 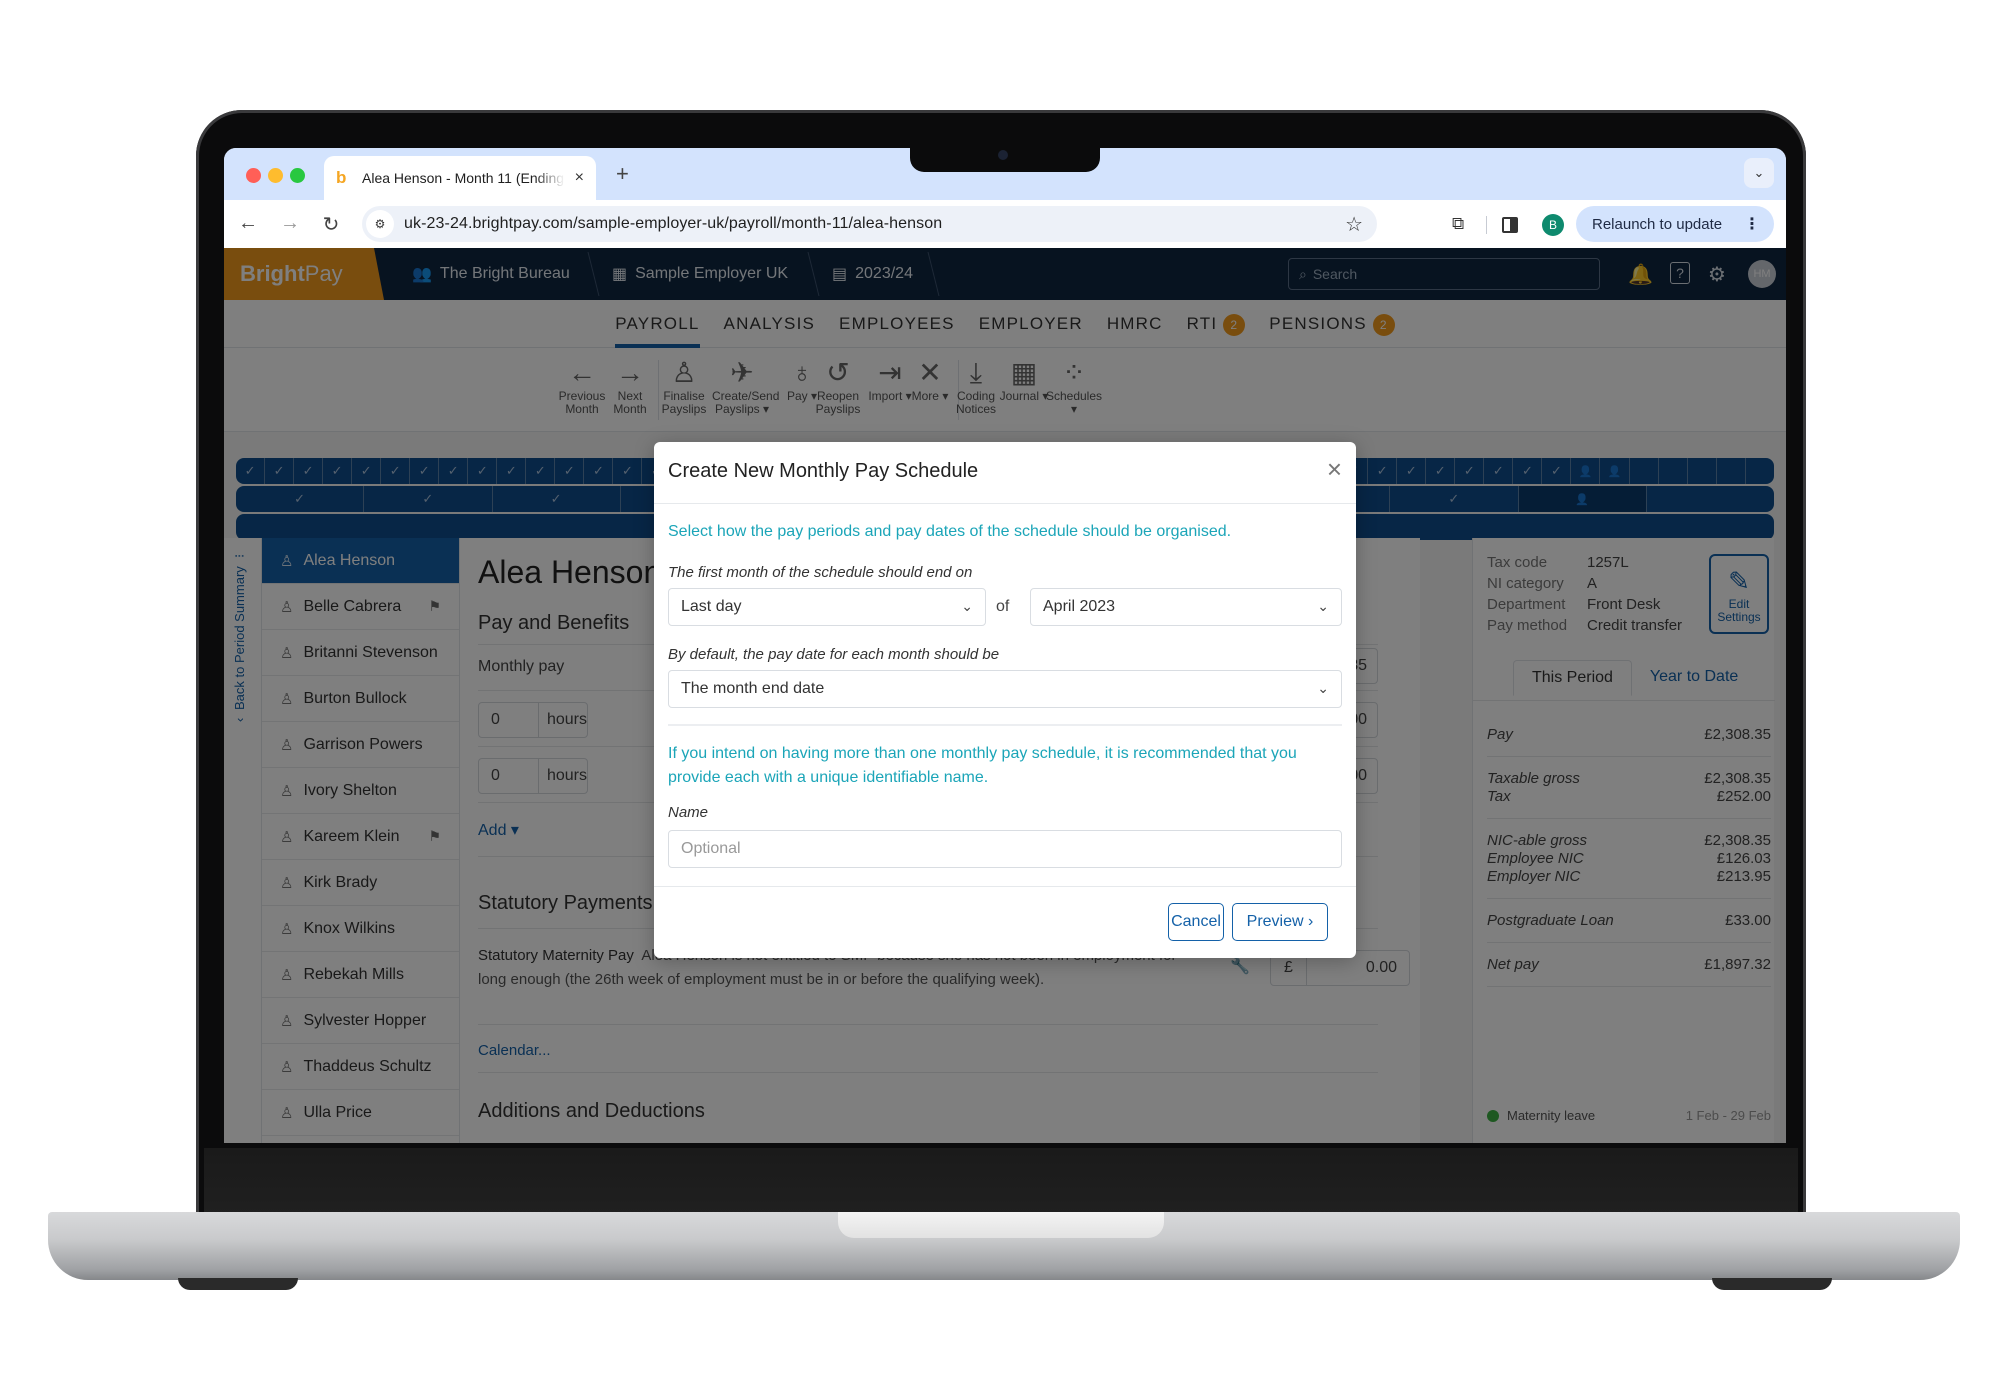 What do you see at coordinates (579, 178) in the screenshot?
I see `tab-close-icon: ×` at bounding box center [579, 178].